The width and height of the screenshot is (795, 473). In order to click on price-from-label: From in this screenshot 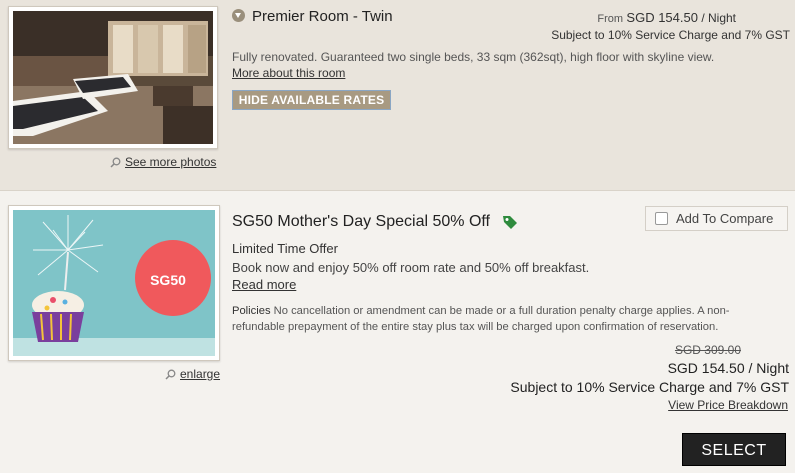, I will do `click(610, 19)`.